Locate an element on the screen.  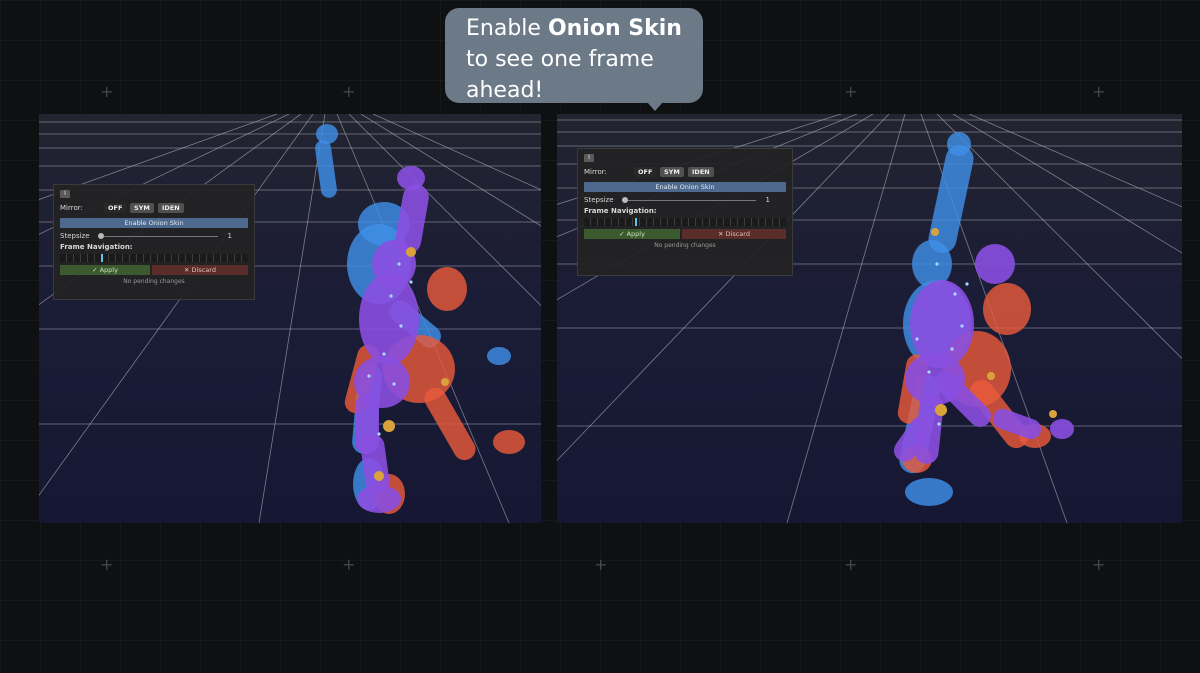
callout-line1-prefix: Enable is located at coordinates (507, 28).